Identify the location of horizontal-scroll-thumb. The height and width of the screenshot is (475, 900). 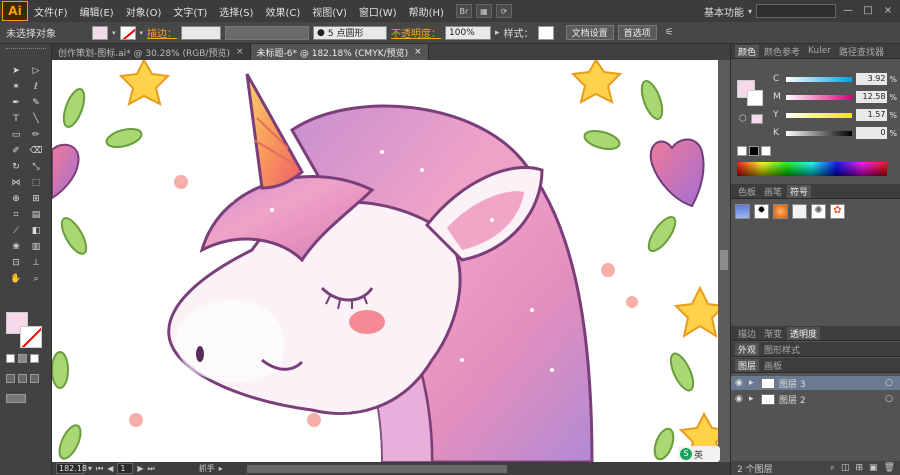
(376, 468).